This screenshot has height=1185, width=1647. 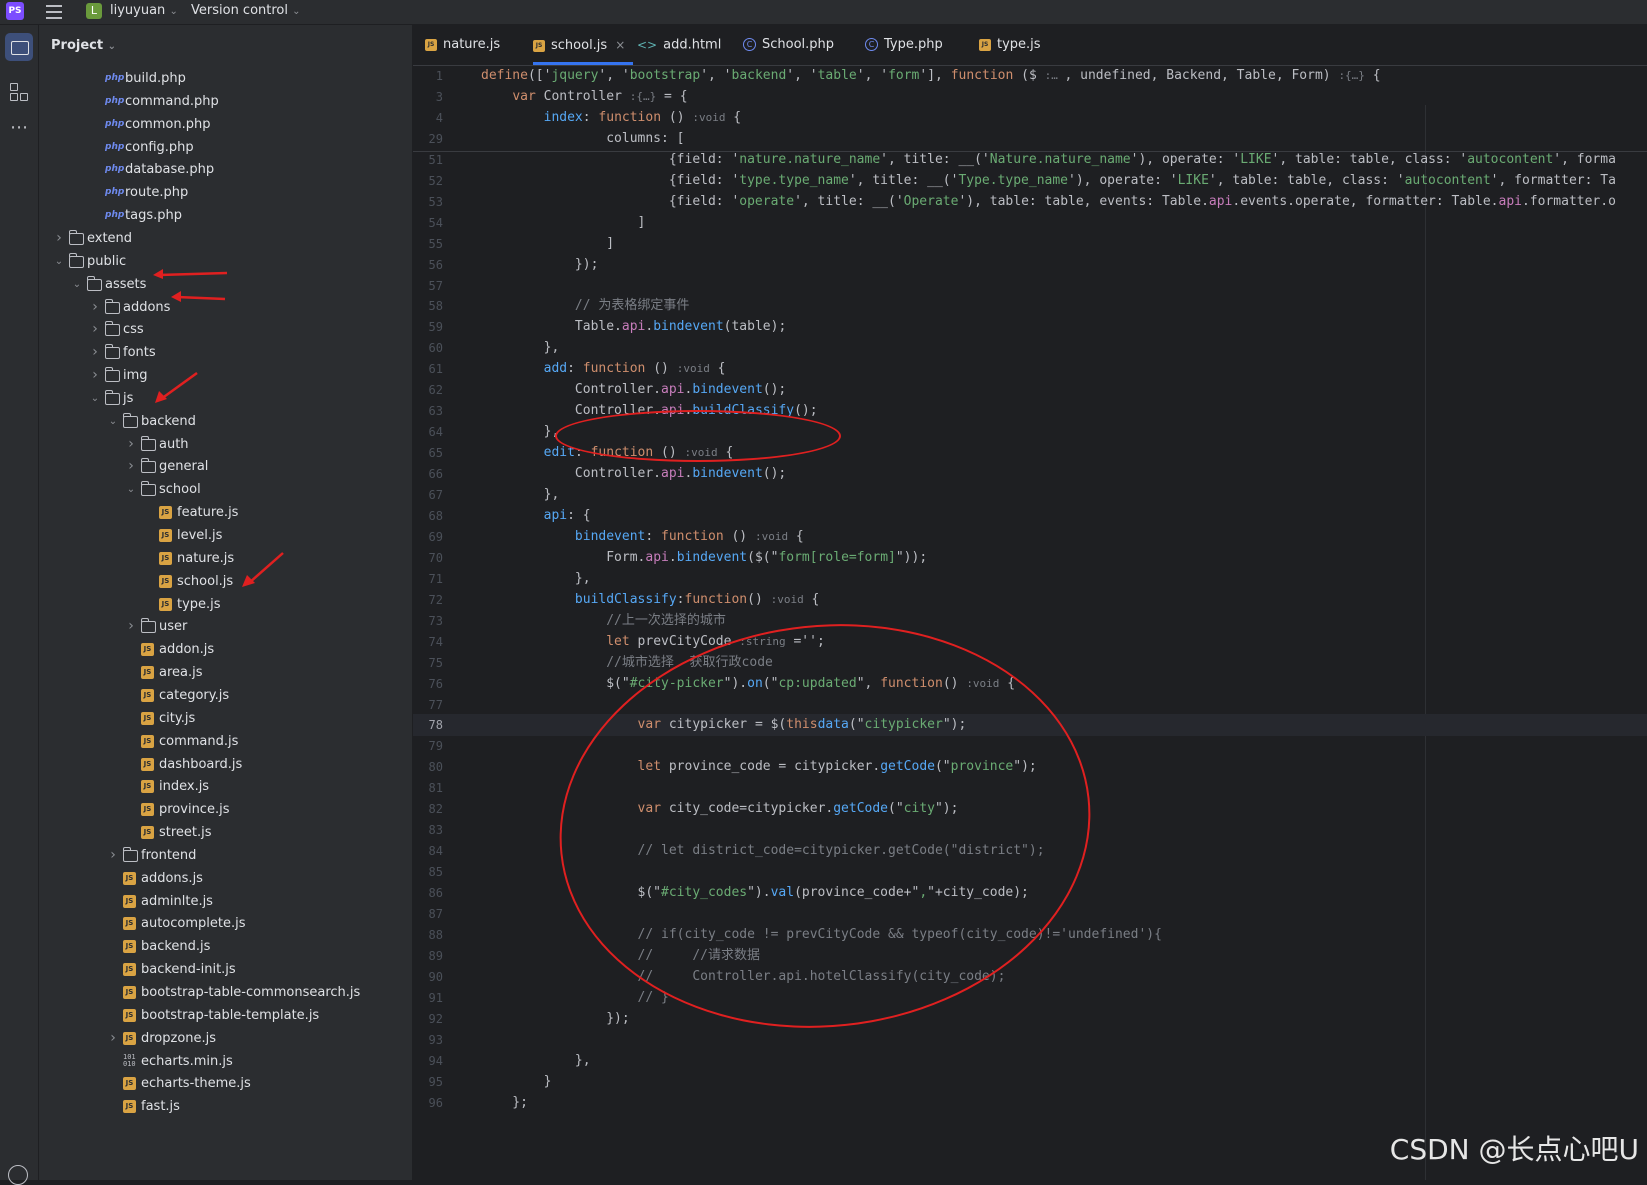 What do you see at coordinates (225, 489) in the screenshot?
I see `tree-folder: ⌄ school` at bounding box center [225, 489].